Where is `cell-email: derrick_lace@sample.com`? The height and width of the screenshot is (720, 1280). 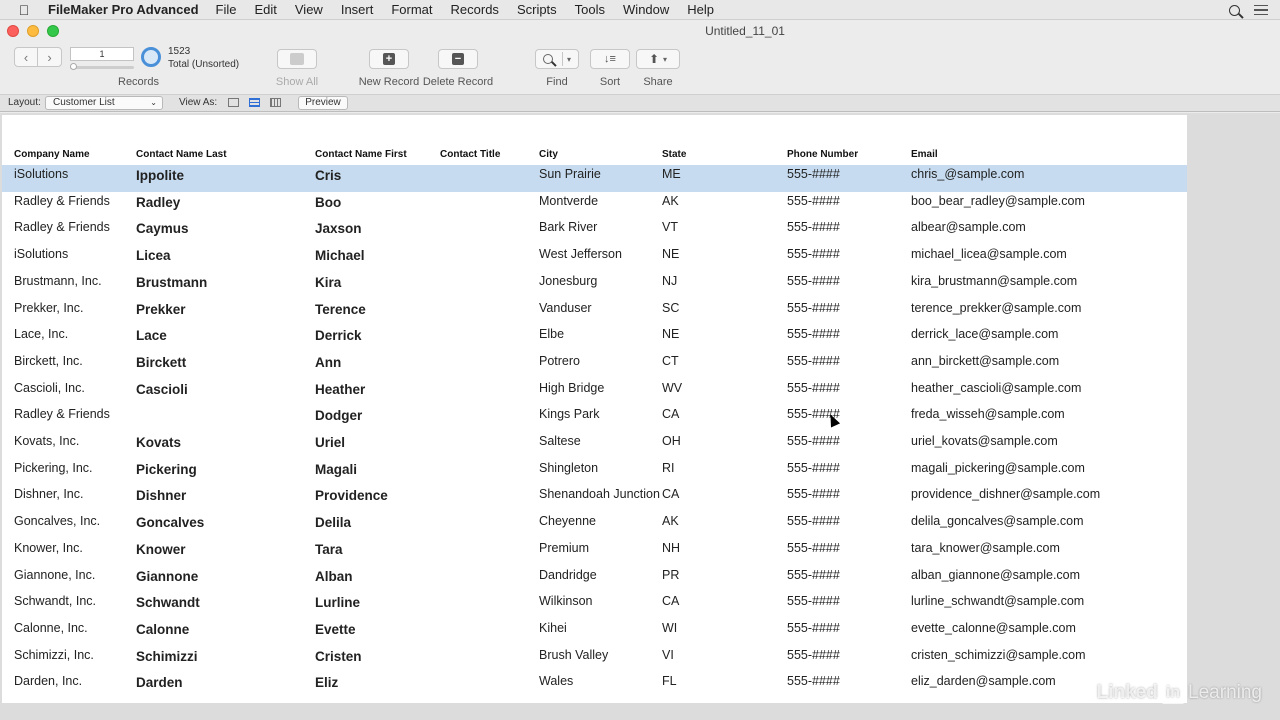 cell-email: derrick_lace@sample.com is located at coordinates (984, 334).